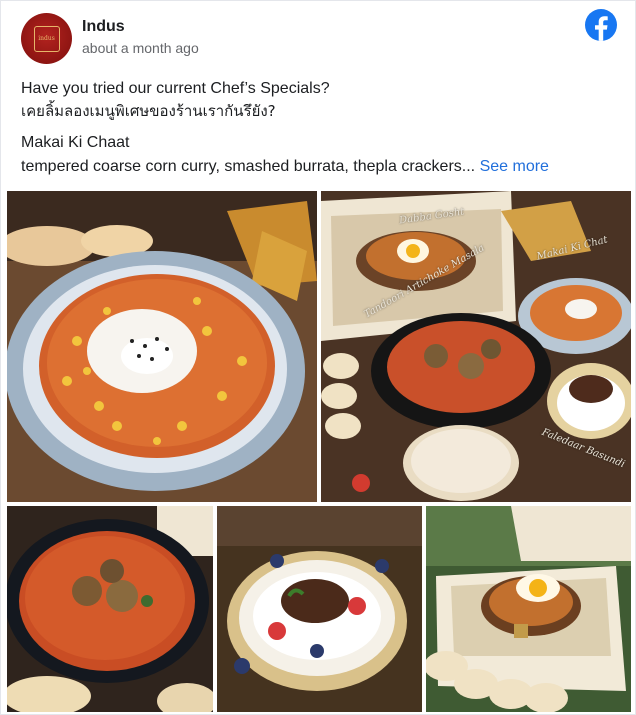 The image size is (636, 715). Describe the element at coordinates (140, 48) in the screenshot. I see `post-timestamp: about a month ago` at that location.